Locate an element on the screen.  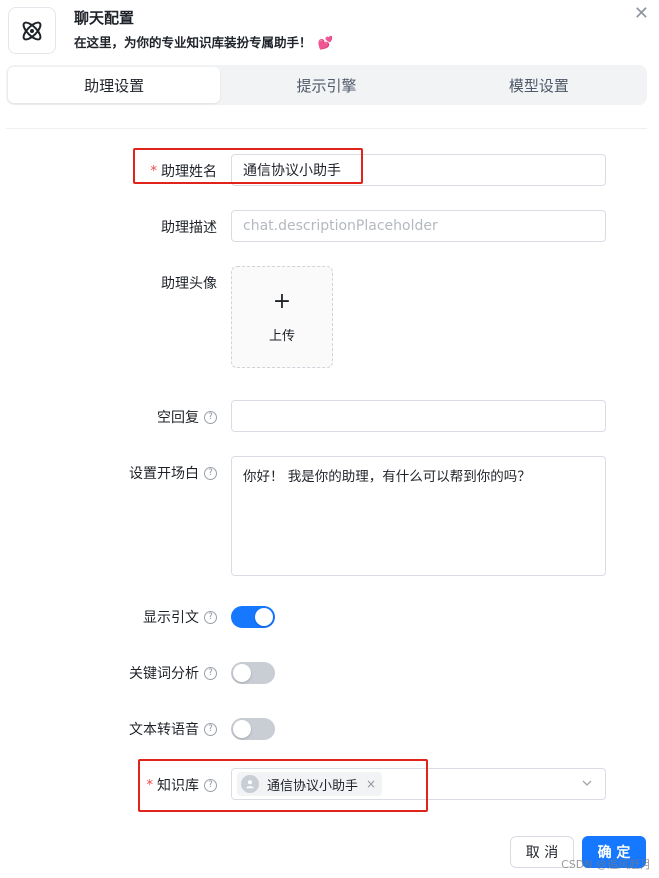
tts-label-text: 文本转语音 is located at coordinates (164, 730).